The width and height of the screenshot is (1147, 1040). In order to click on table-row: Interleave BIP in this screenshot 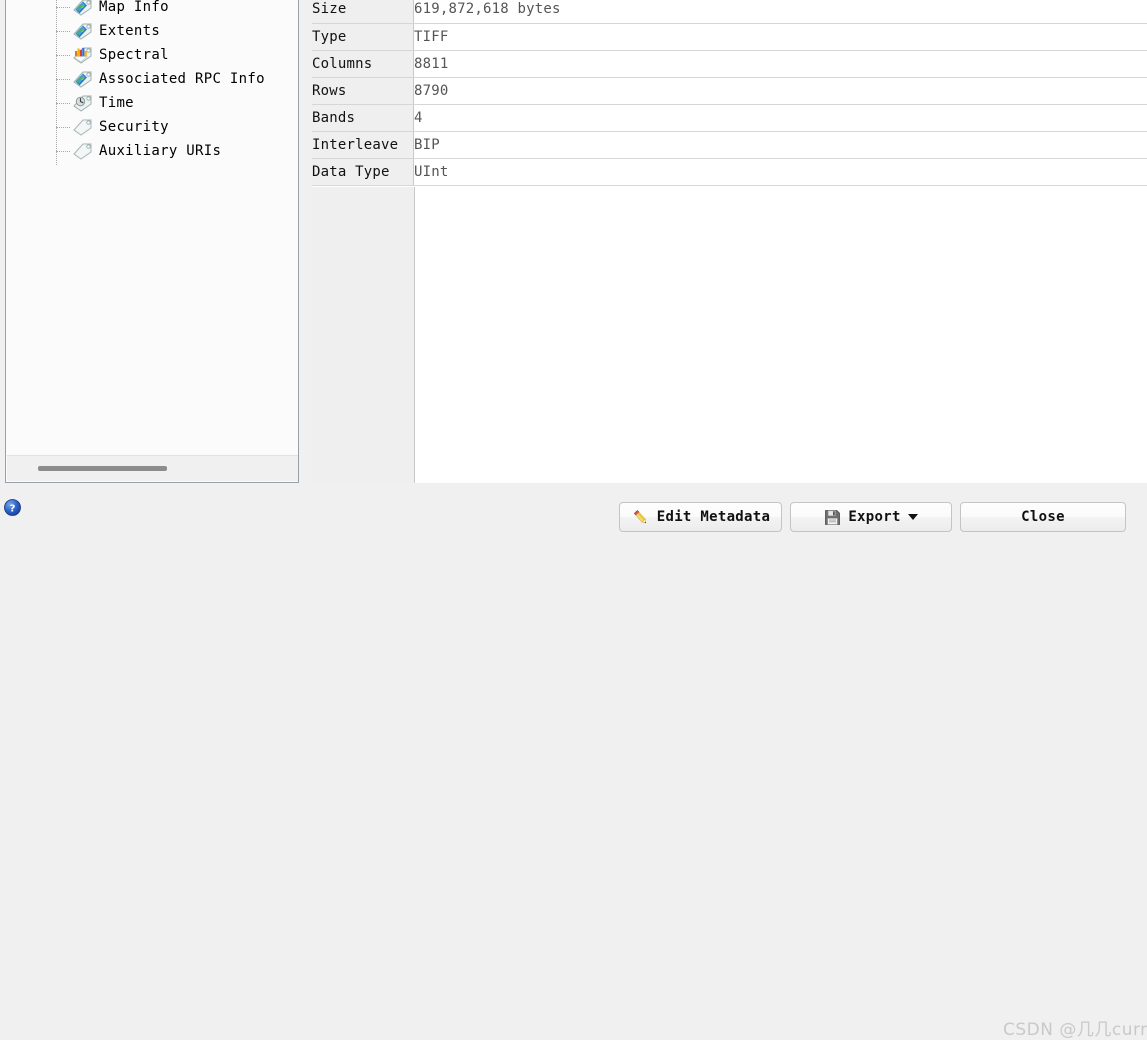, I will do `click(729, 144)`.